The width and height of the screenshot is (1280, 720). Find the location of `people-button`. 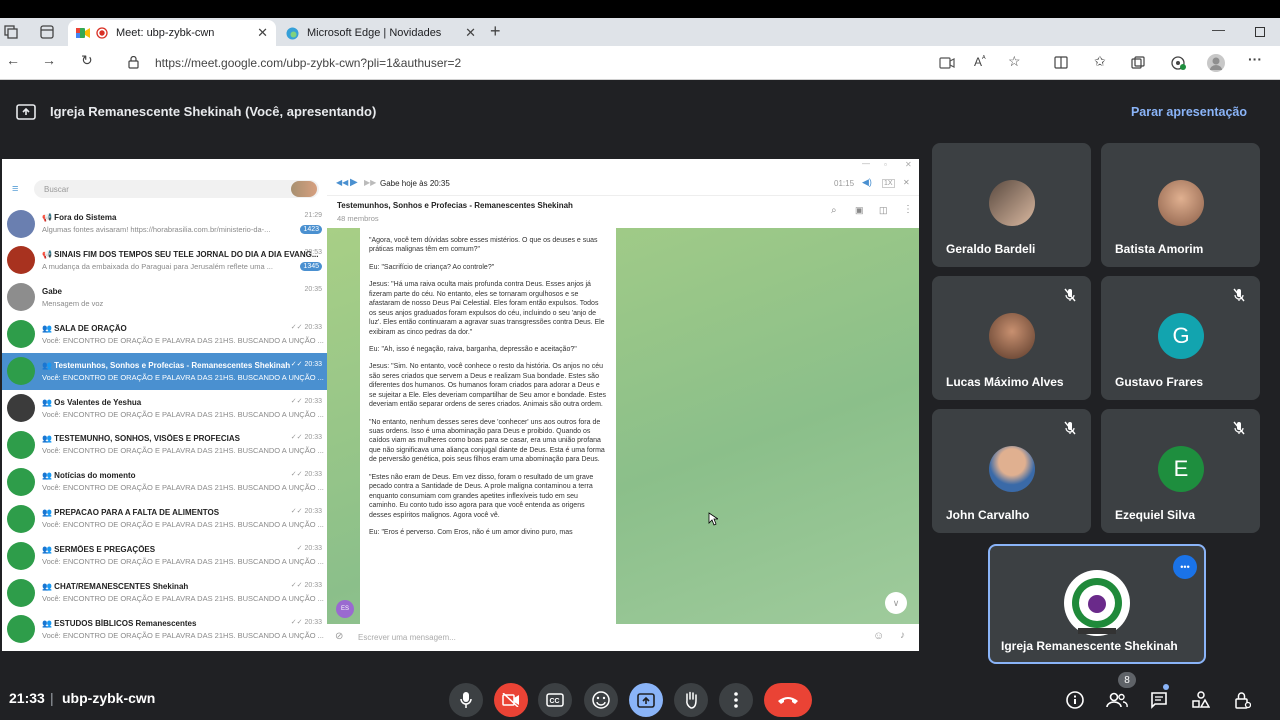

people-button is located at coordinates (1117, 700).